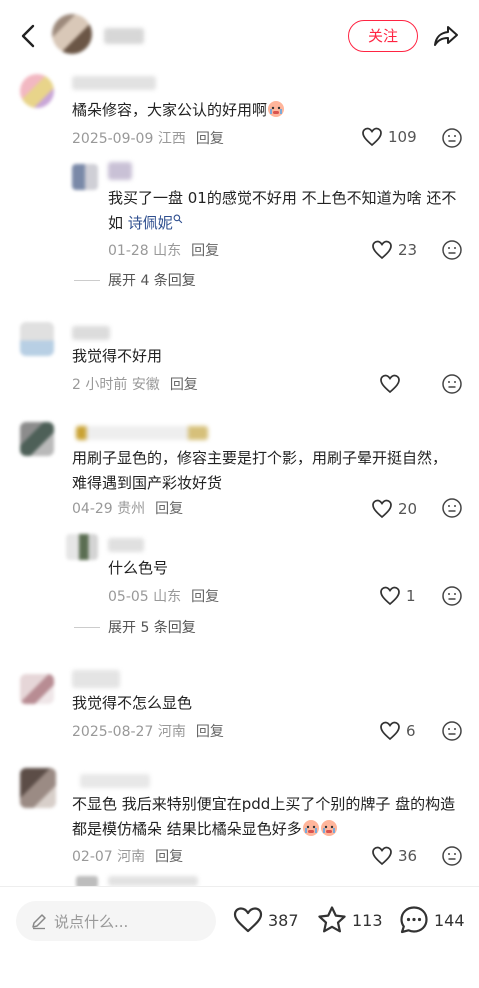 This screenshot has width=479, height=988. What do you see at coordinates (383, 36) in the screenshot?
I see `follow-button: 关注` at bounding box center [383, 36].